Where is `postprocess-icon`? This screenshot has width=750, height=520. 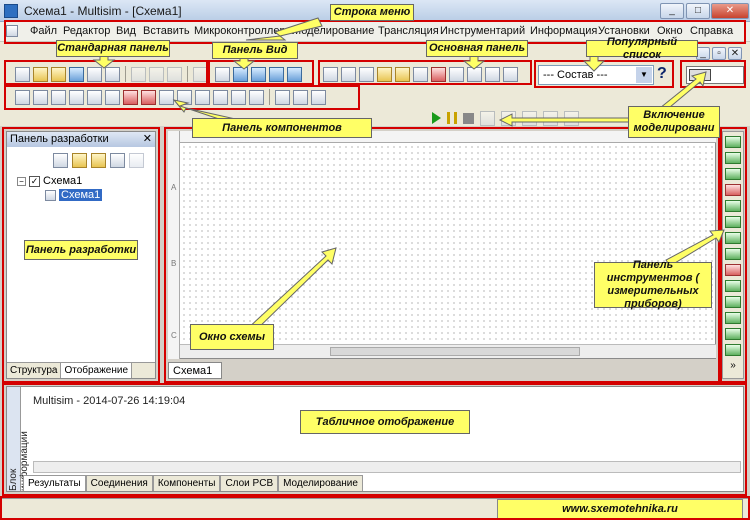 postprocess-icon is located at coordinates (550, 118).